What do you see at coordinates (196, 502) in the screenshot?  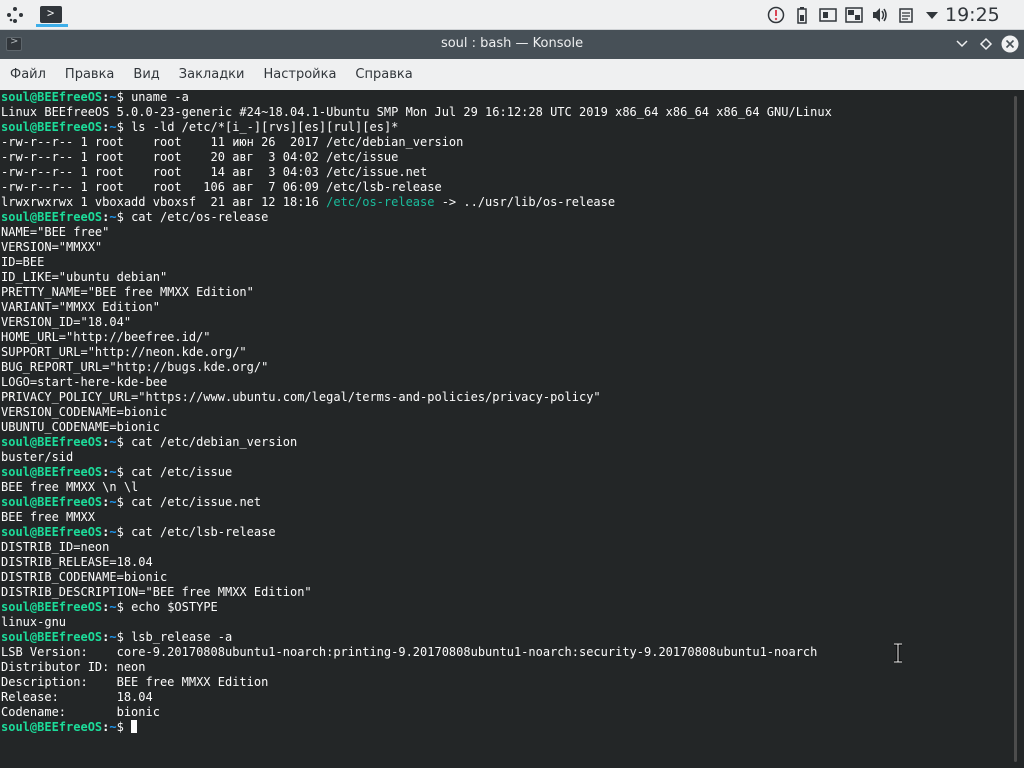 I see `command-text: cat /etc/issue.net` at bounding box center [196, 502].